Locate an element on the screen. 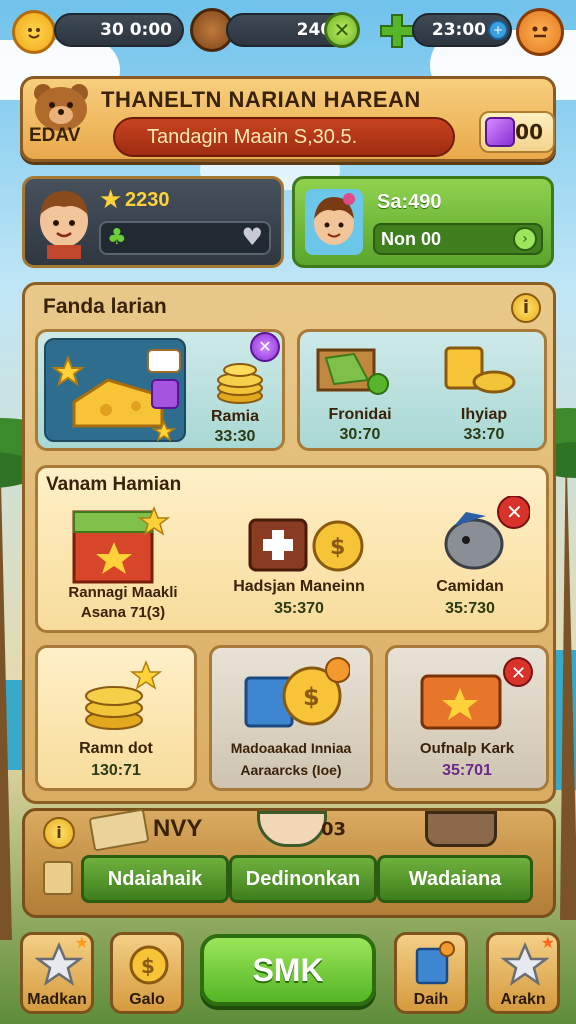 The image size is (576, 1024). featured-image is located at coordinates (115, 390).